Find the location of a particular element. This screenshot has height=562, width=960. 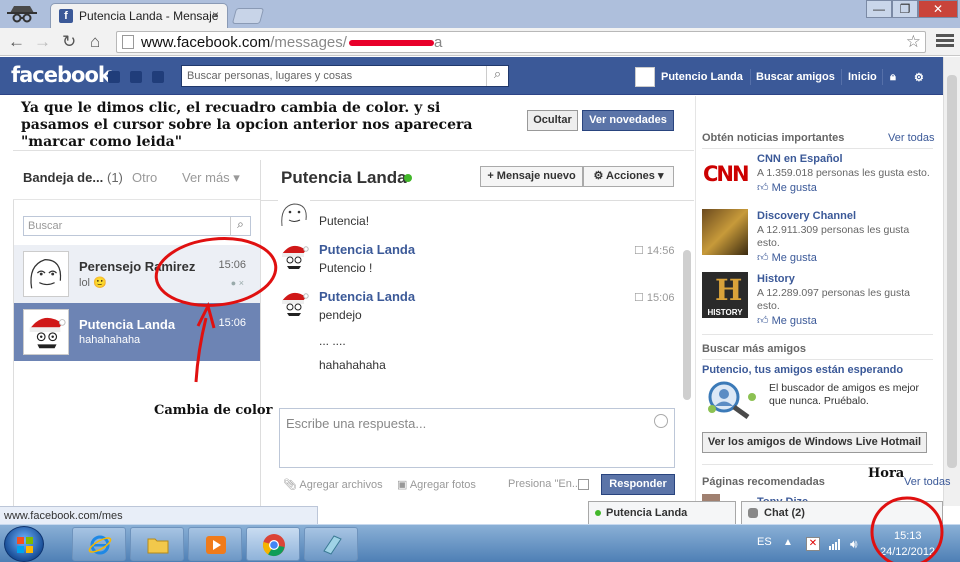

page-scrollbar is located at coordinates (951, 281).